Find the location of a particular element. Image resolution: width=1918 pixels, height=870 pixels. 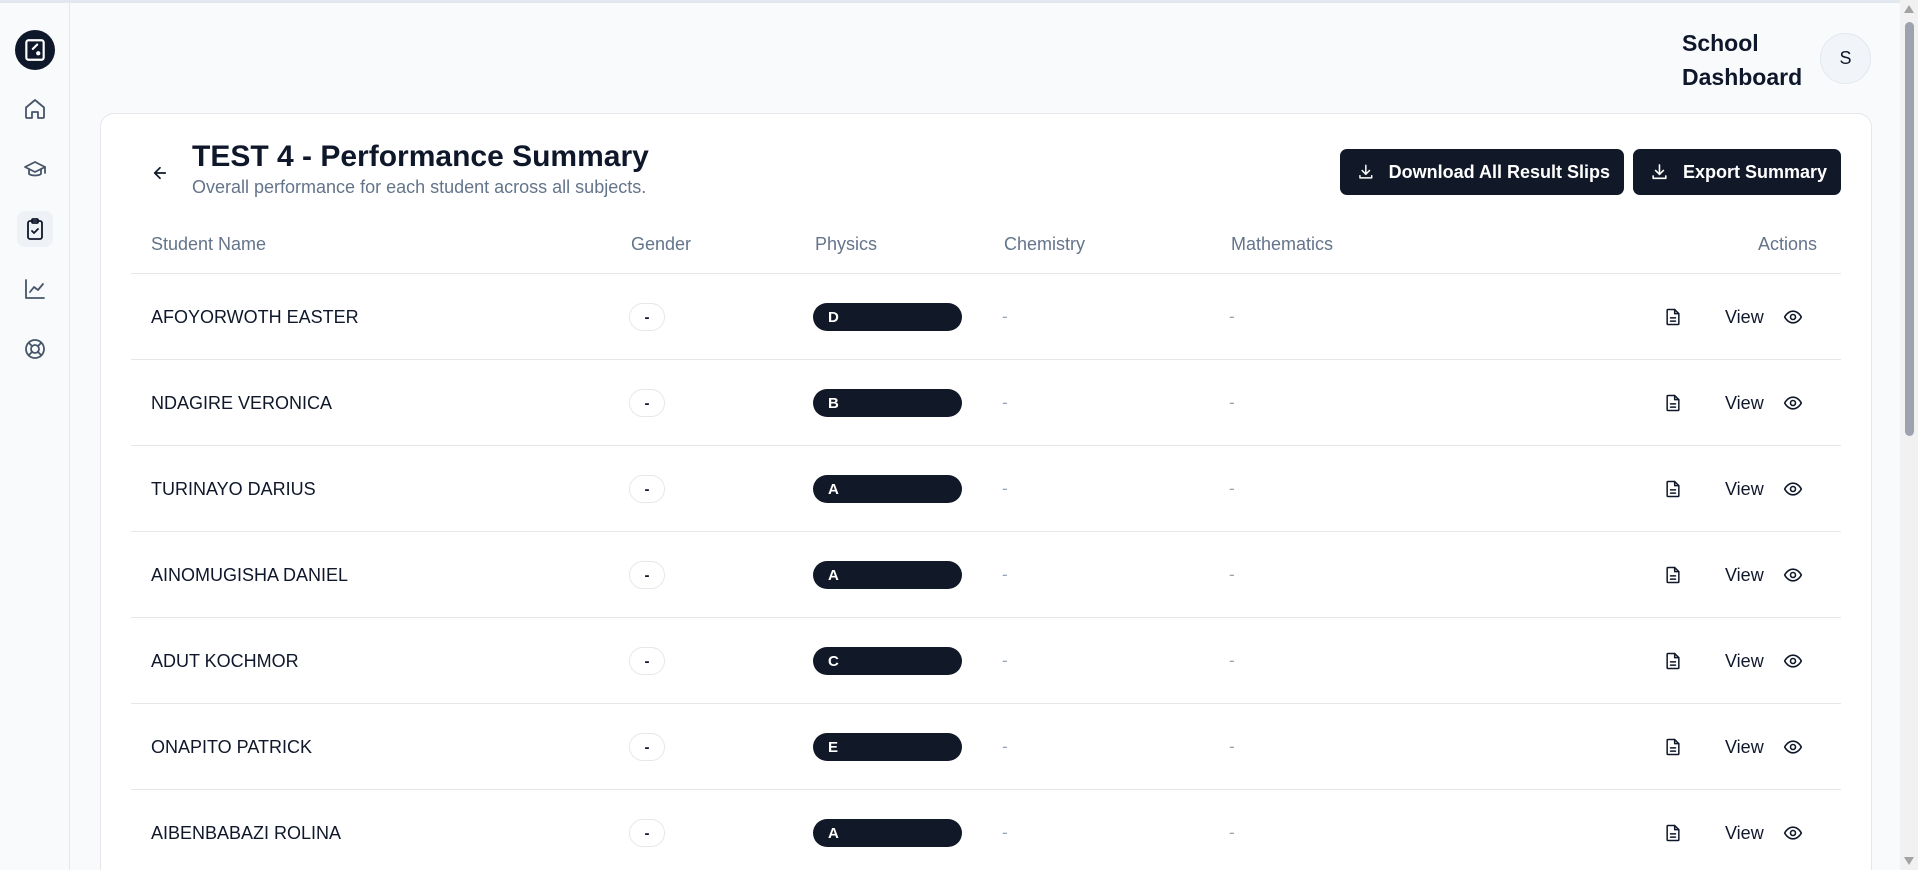

graduation-cap-icon is located at coordinates (35, 169).